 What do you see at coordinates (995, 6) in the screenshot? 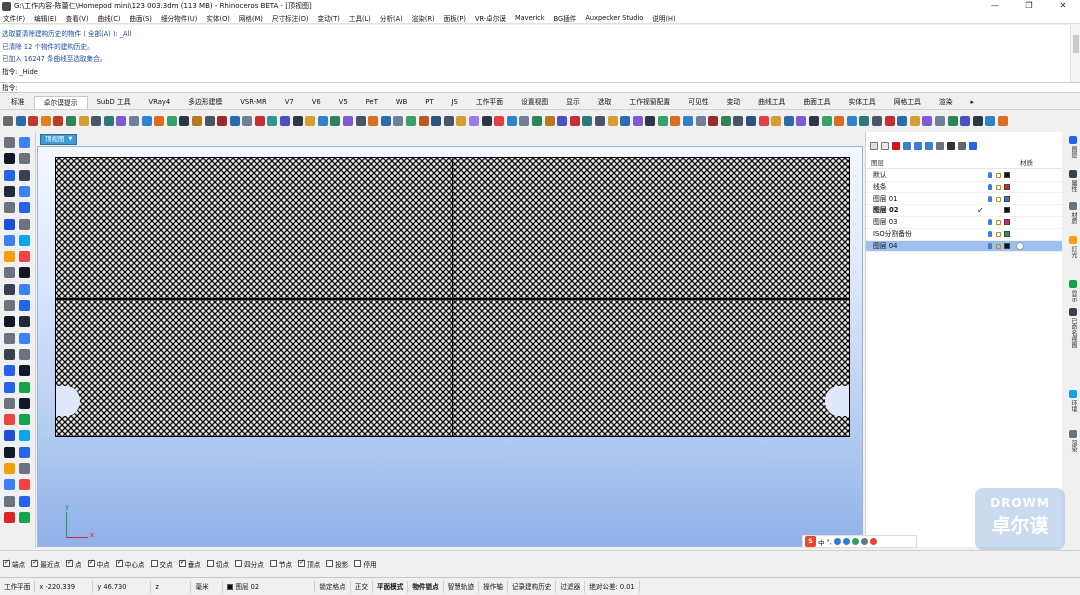
I see `minimize-button: —` at bounding box center [995, 6].